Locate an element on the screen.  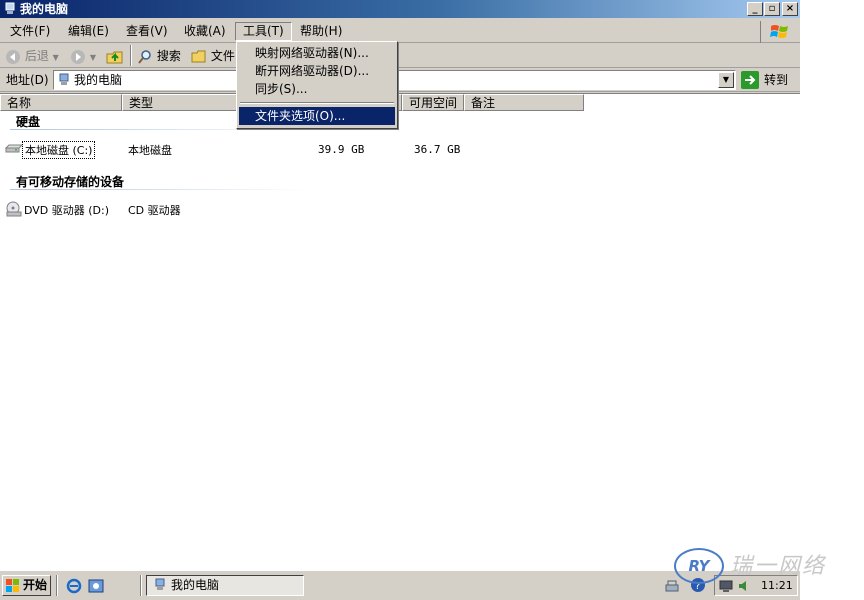
address-bar: 地址(D) 我的电脑 ▼ 转到 is located at coordinates (400, 80).